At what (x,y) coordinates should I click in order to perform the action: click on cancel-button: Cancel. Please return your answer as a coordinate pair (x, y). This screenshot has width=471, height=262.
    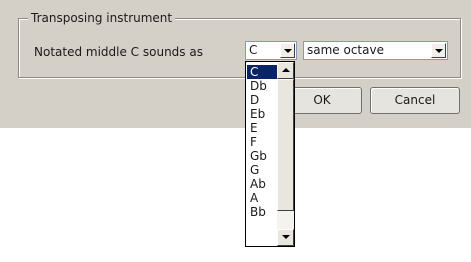
    Looking at the image, I should click on (415, 100).